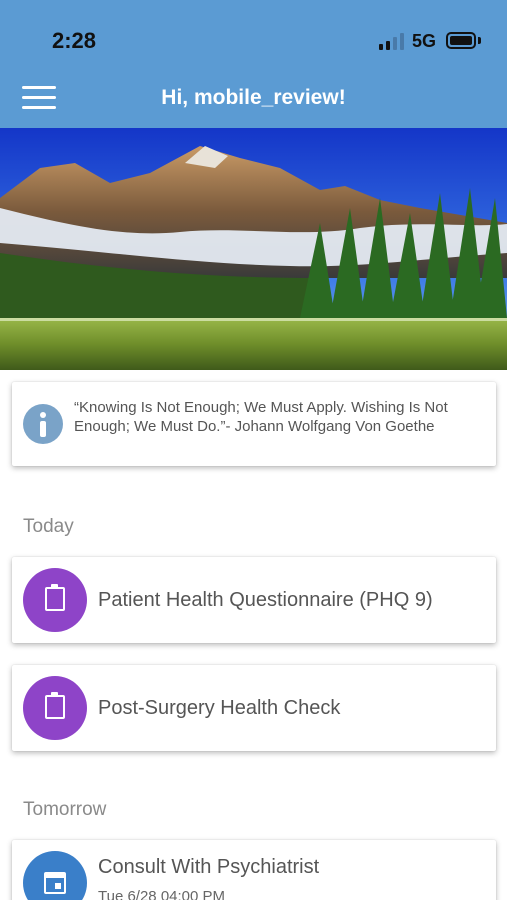 This screenshot has height=900, width=507. I want to click on status-bar: 2:28 5G, so click(253, 40).